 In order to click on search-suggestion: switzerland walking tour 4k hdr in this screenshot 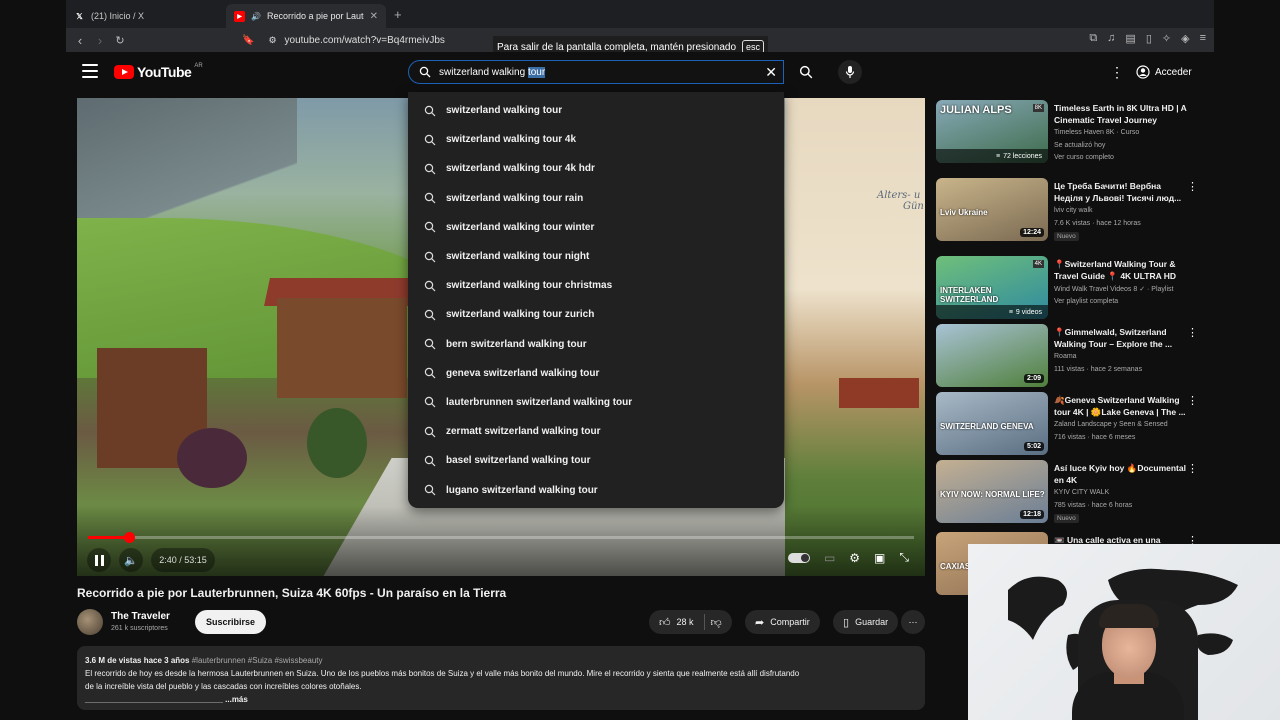, I will do `click(596, 168)`.